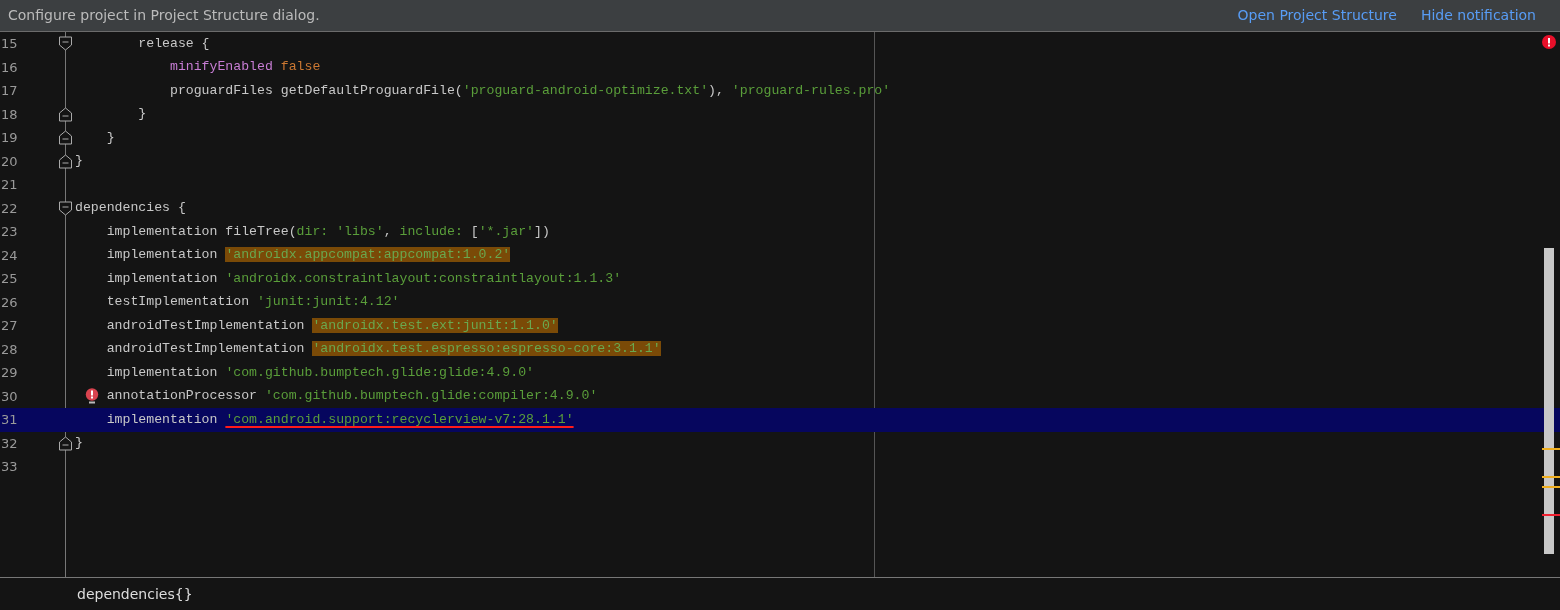 This screenshot has width=1560, height=610. Describe the element at coordinates (320, 372) in the screenshot. I see `code-line: implementation 'com.github.bumptech.glide:glide:4.9.0'` at that location.